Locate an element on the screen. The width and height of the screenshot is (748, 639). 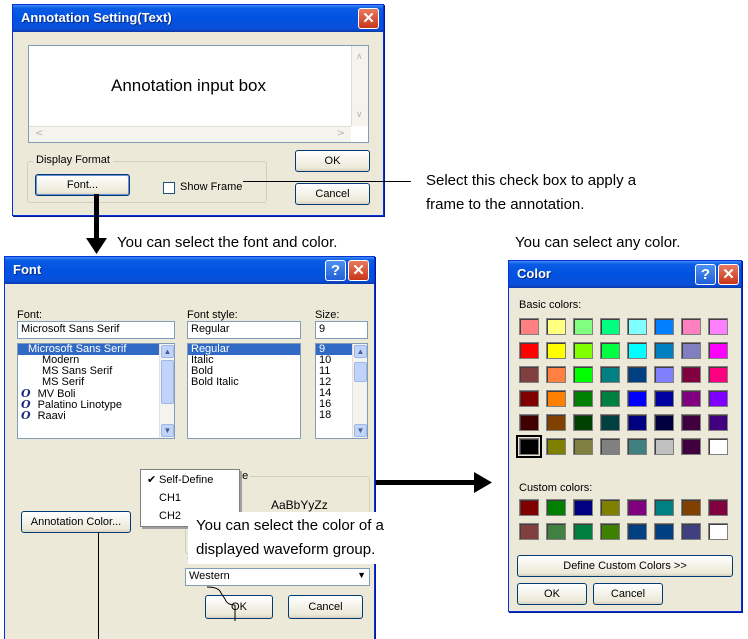
font-list-scroll-thumb is located at coordinates (167, 382).